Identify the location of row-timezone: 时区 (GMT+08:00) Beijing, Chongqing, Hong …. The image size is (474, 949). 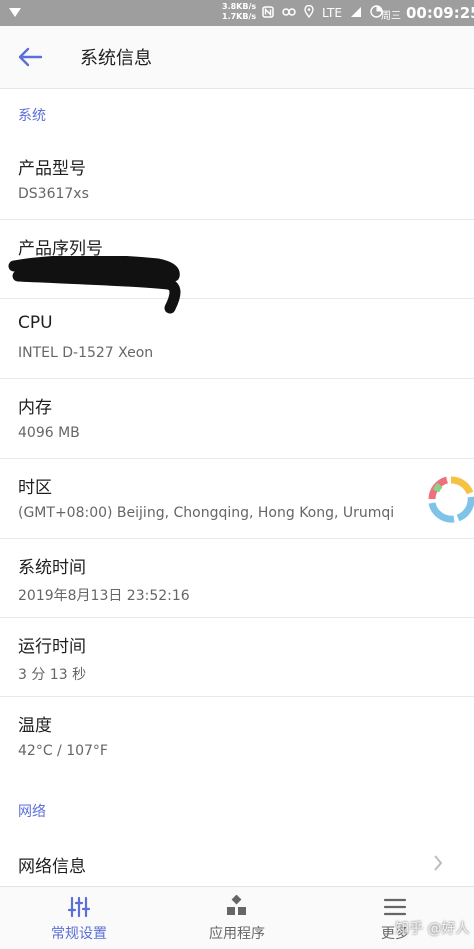
(237, 499).